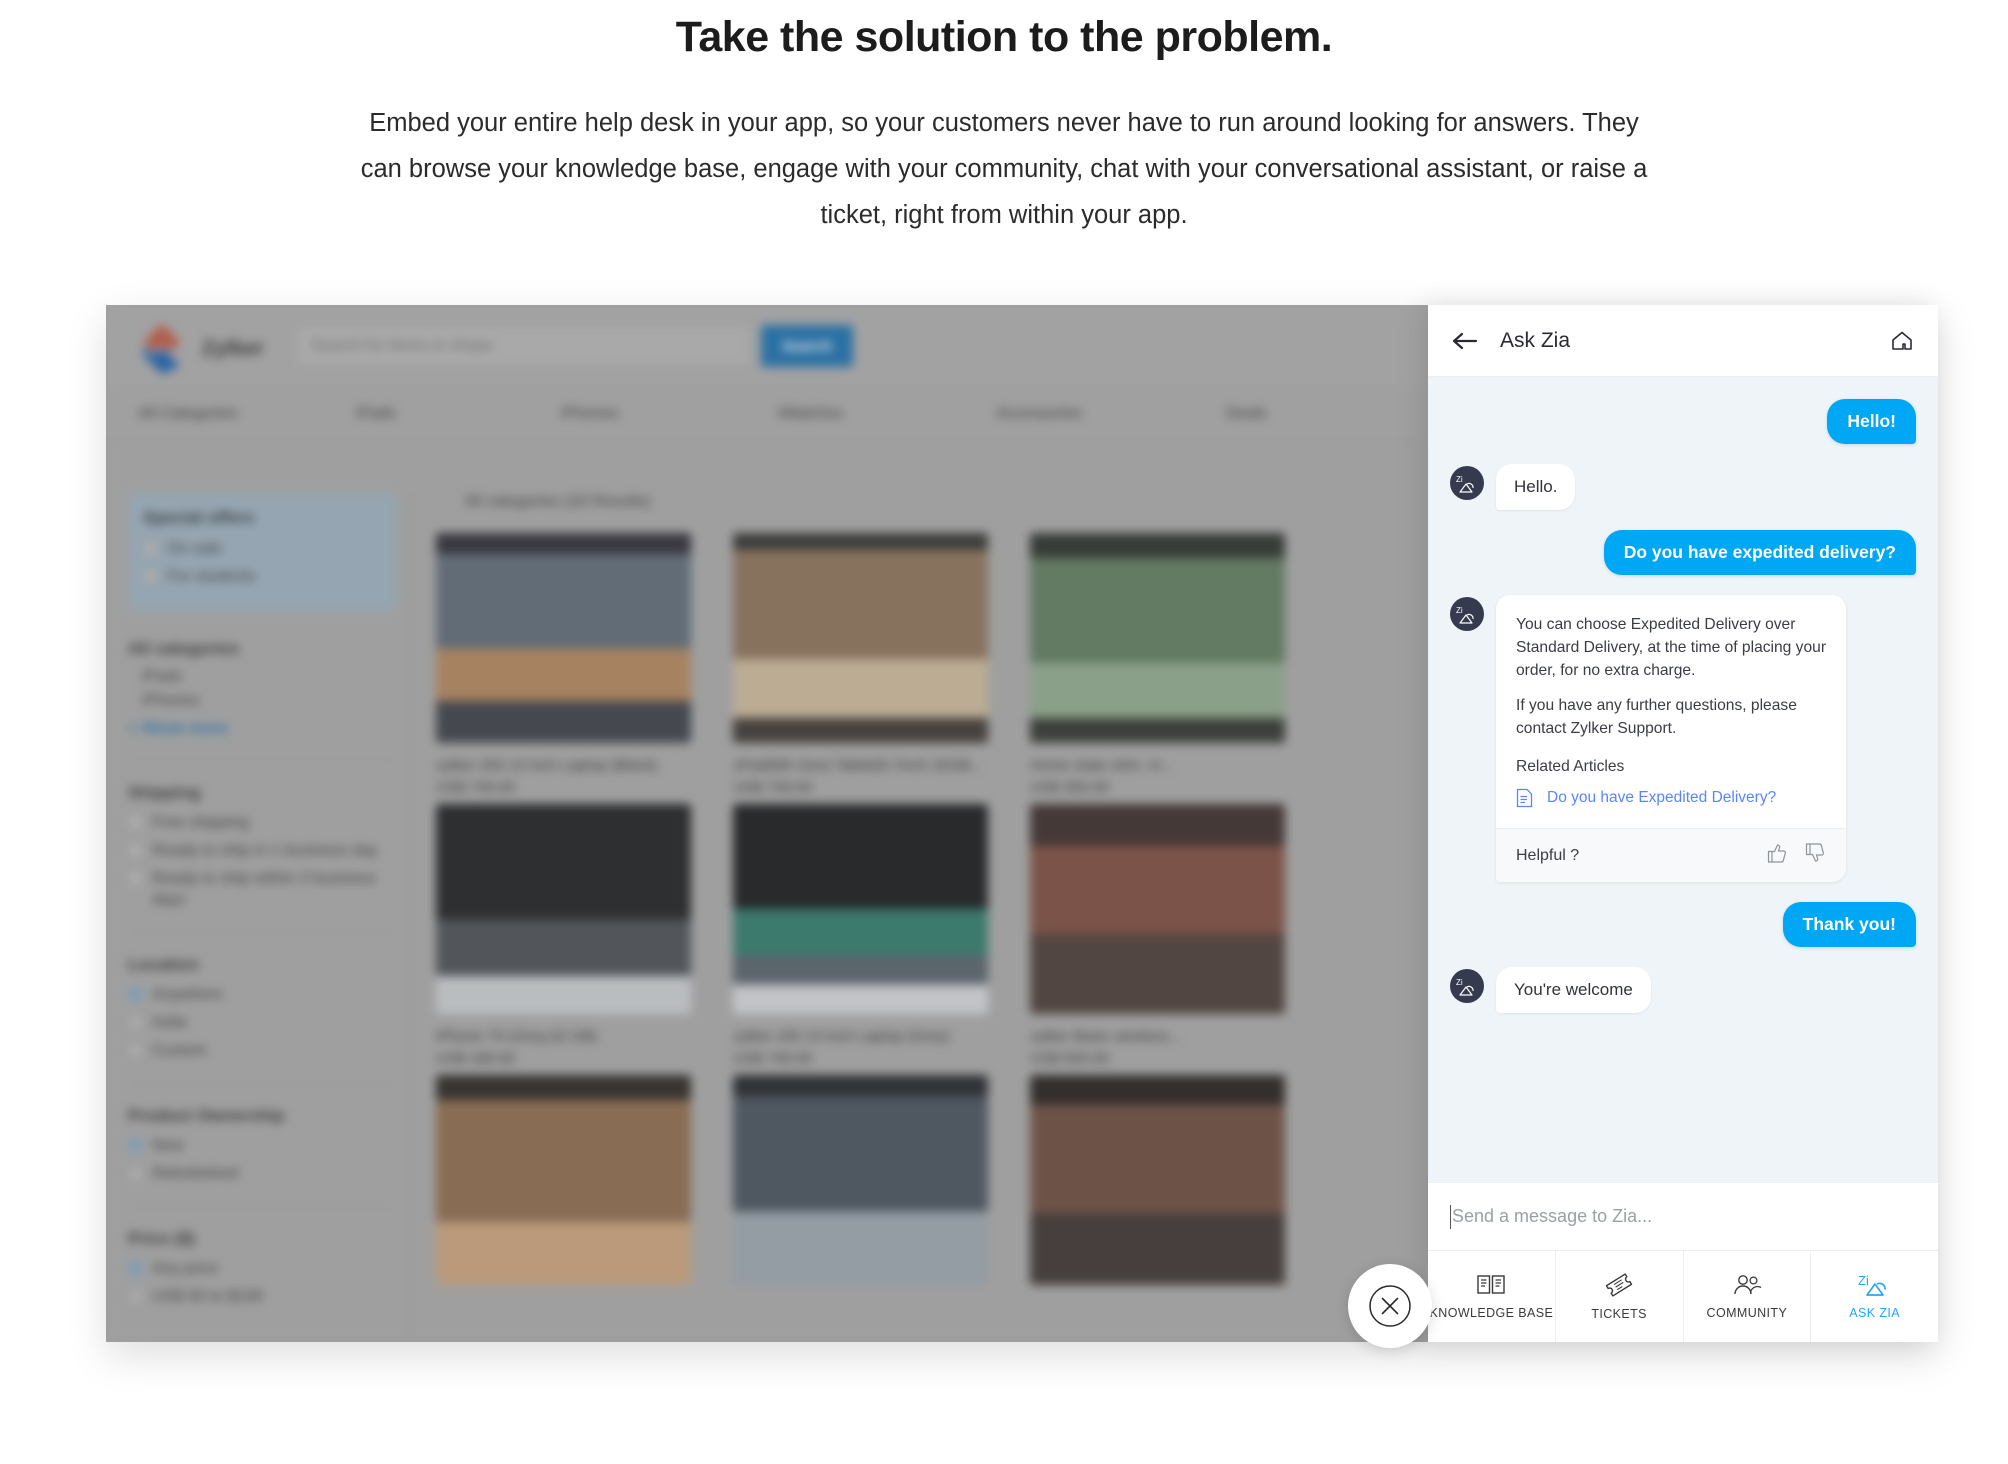  What do you see at coordinates (1492, 1296) in the screenshot?
I see `tab-knowledge-base: KNOWLEDGE BASE` at bounding box center [1492, 1296].